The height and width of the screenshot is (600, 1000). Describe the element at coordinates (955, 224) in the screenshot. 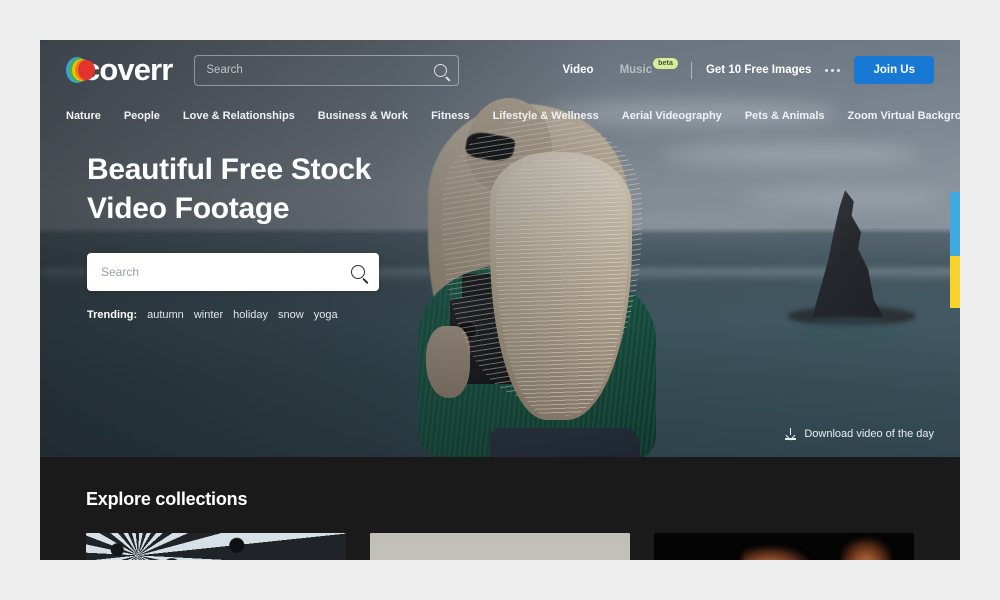

I see `color-strip-blue` at that location.